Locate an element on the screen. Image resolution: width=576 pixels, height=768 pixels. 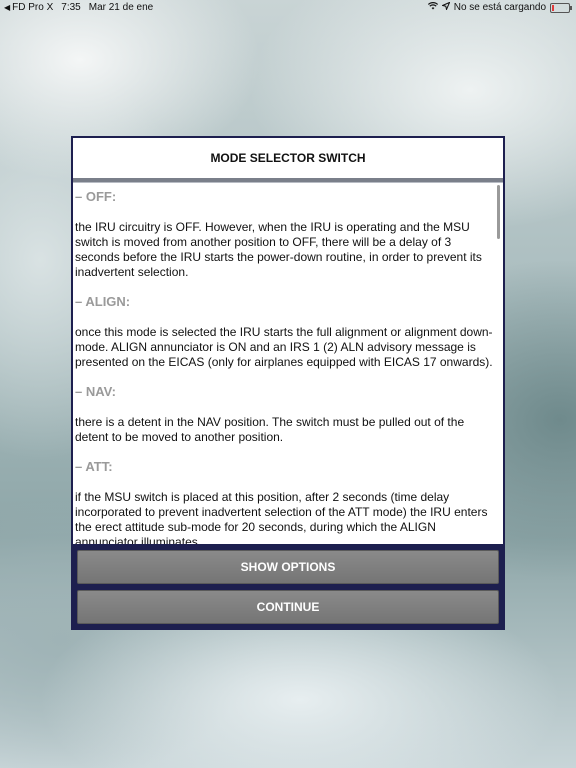
show-options-button: SHOW OPTIONS is located at coordinates (288, 567).